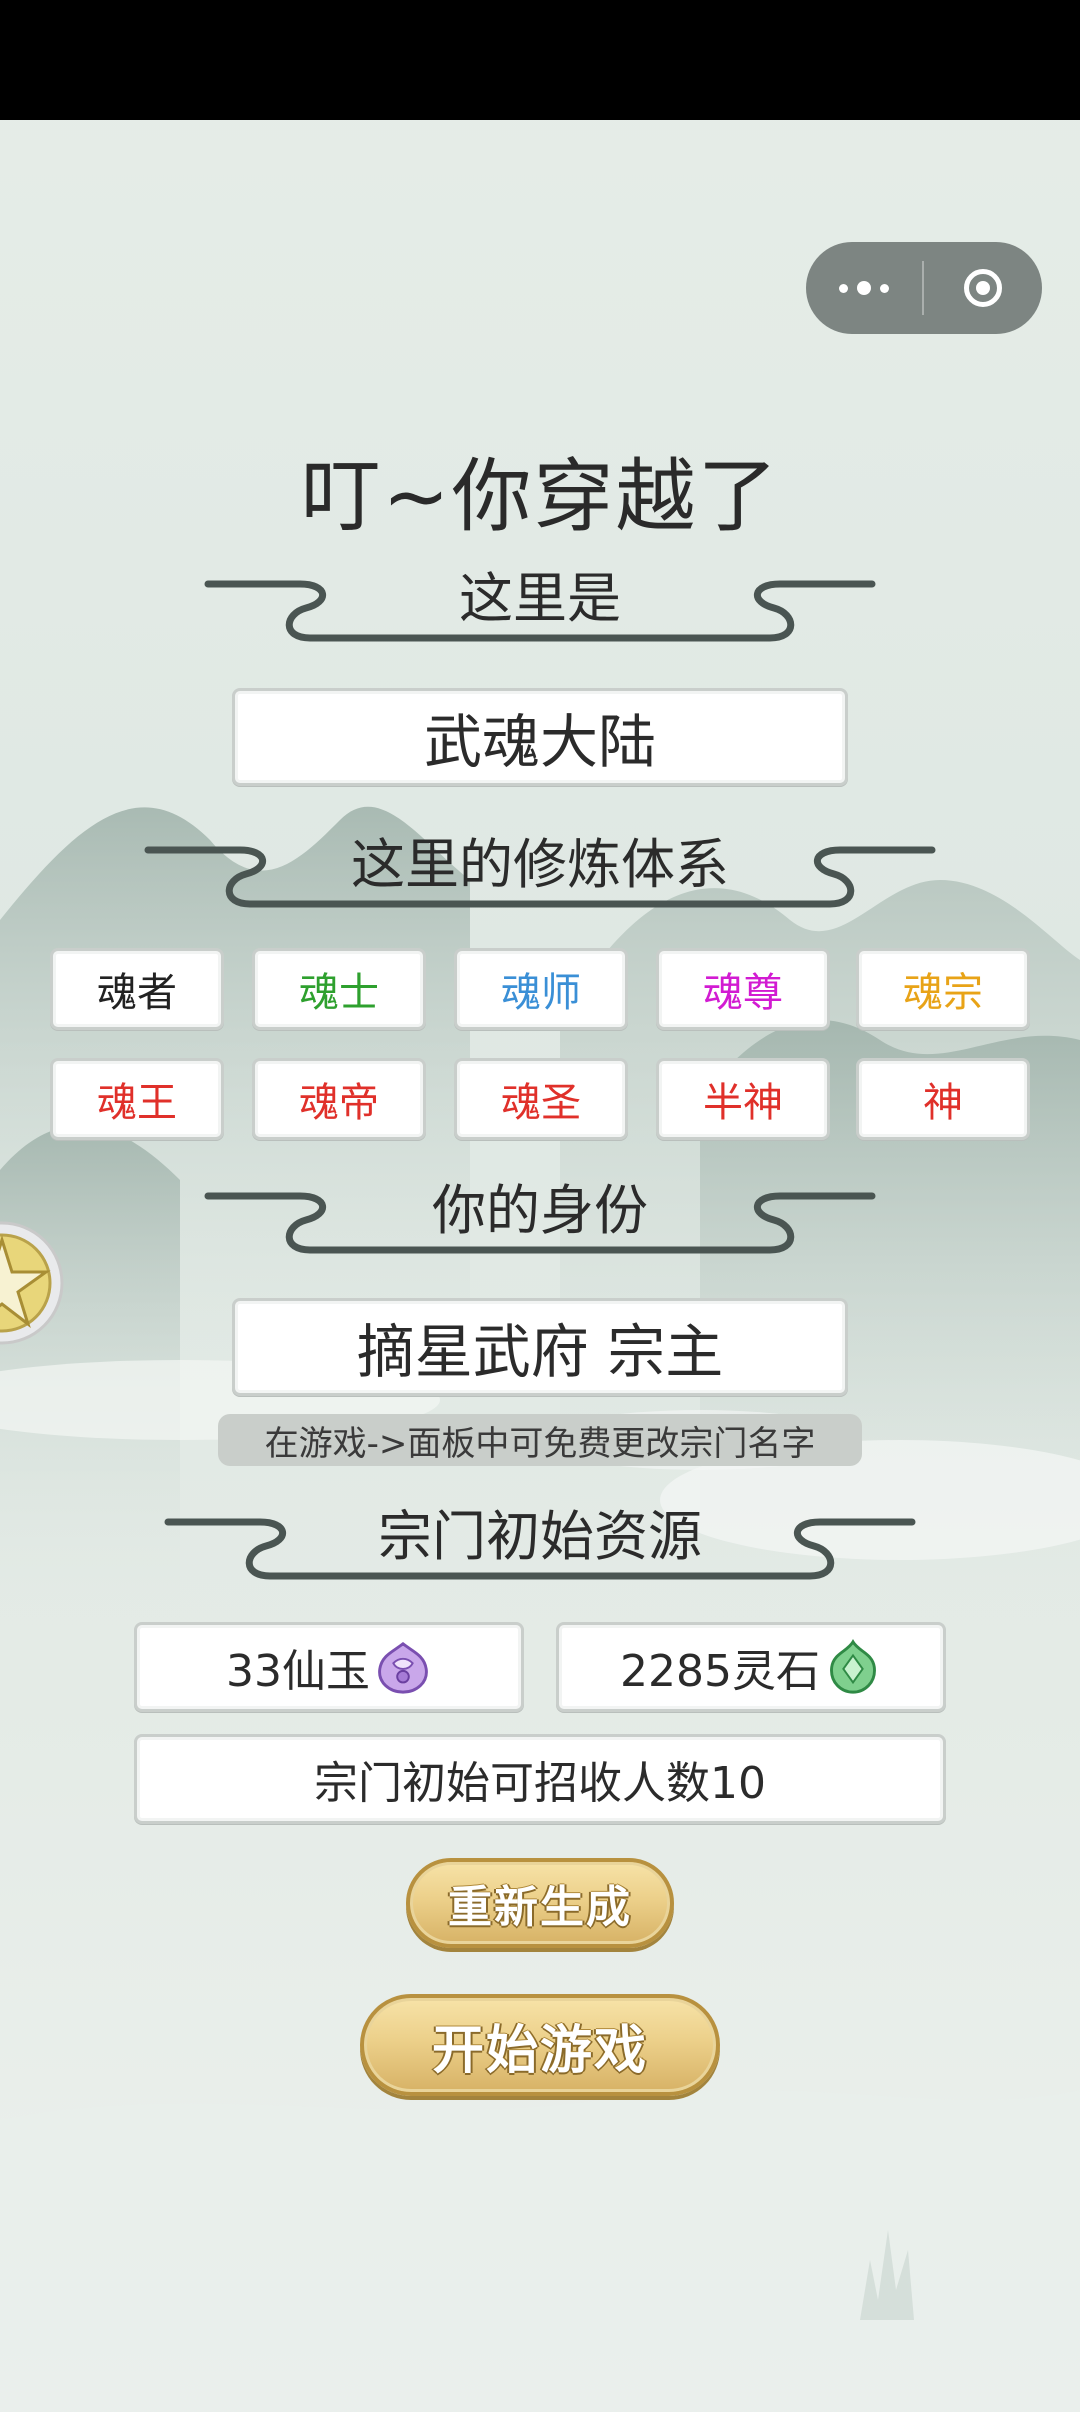  Describe the element at coordinates (298, 1671) in the screenshot. I see `jade-amount: 33仙玉` at that location.